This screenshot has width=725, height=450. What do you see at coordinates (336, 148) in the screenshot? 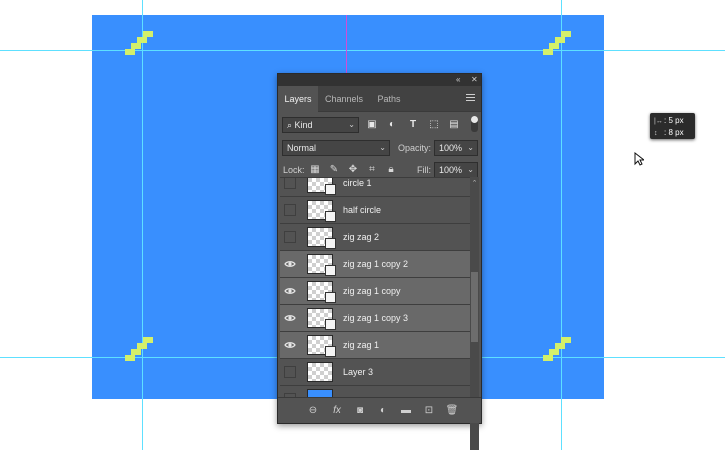
I see `blend-mode-dropdown: Normal ⌄` at bounding box center [336, 148].